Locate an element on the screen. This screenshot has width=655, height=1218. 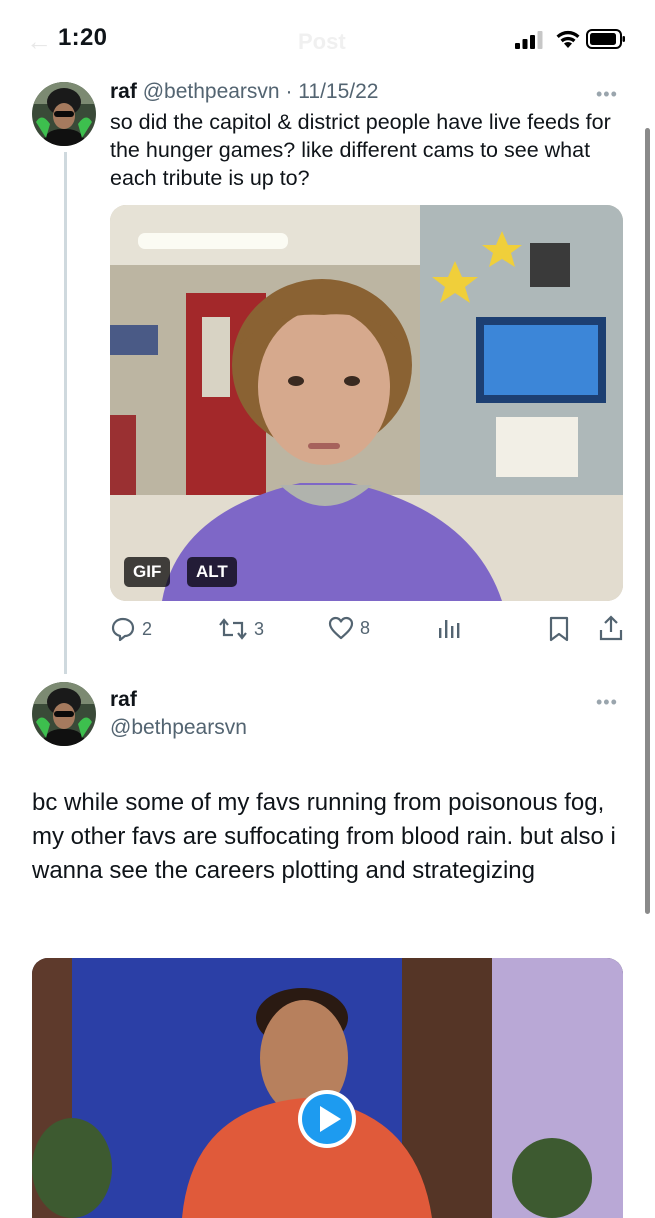
views-icon is located at coordinates (449, 629).